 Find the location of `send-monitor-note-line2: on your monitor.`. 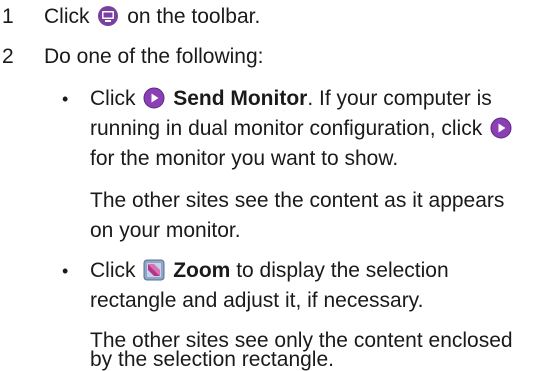

send-monitor-note-line2: on your monitor. is located at coordinates (165, 230).